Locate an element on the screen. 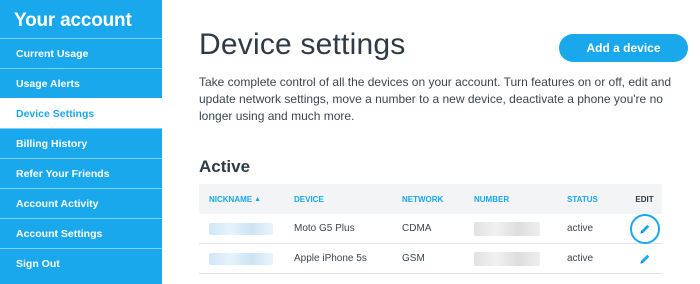  column-header-device: DEVICE is located at coordinates (309, 199).